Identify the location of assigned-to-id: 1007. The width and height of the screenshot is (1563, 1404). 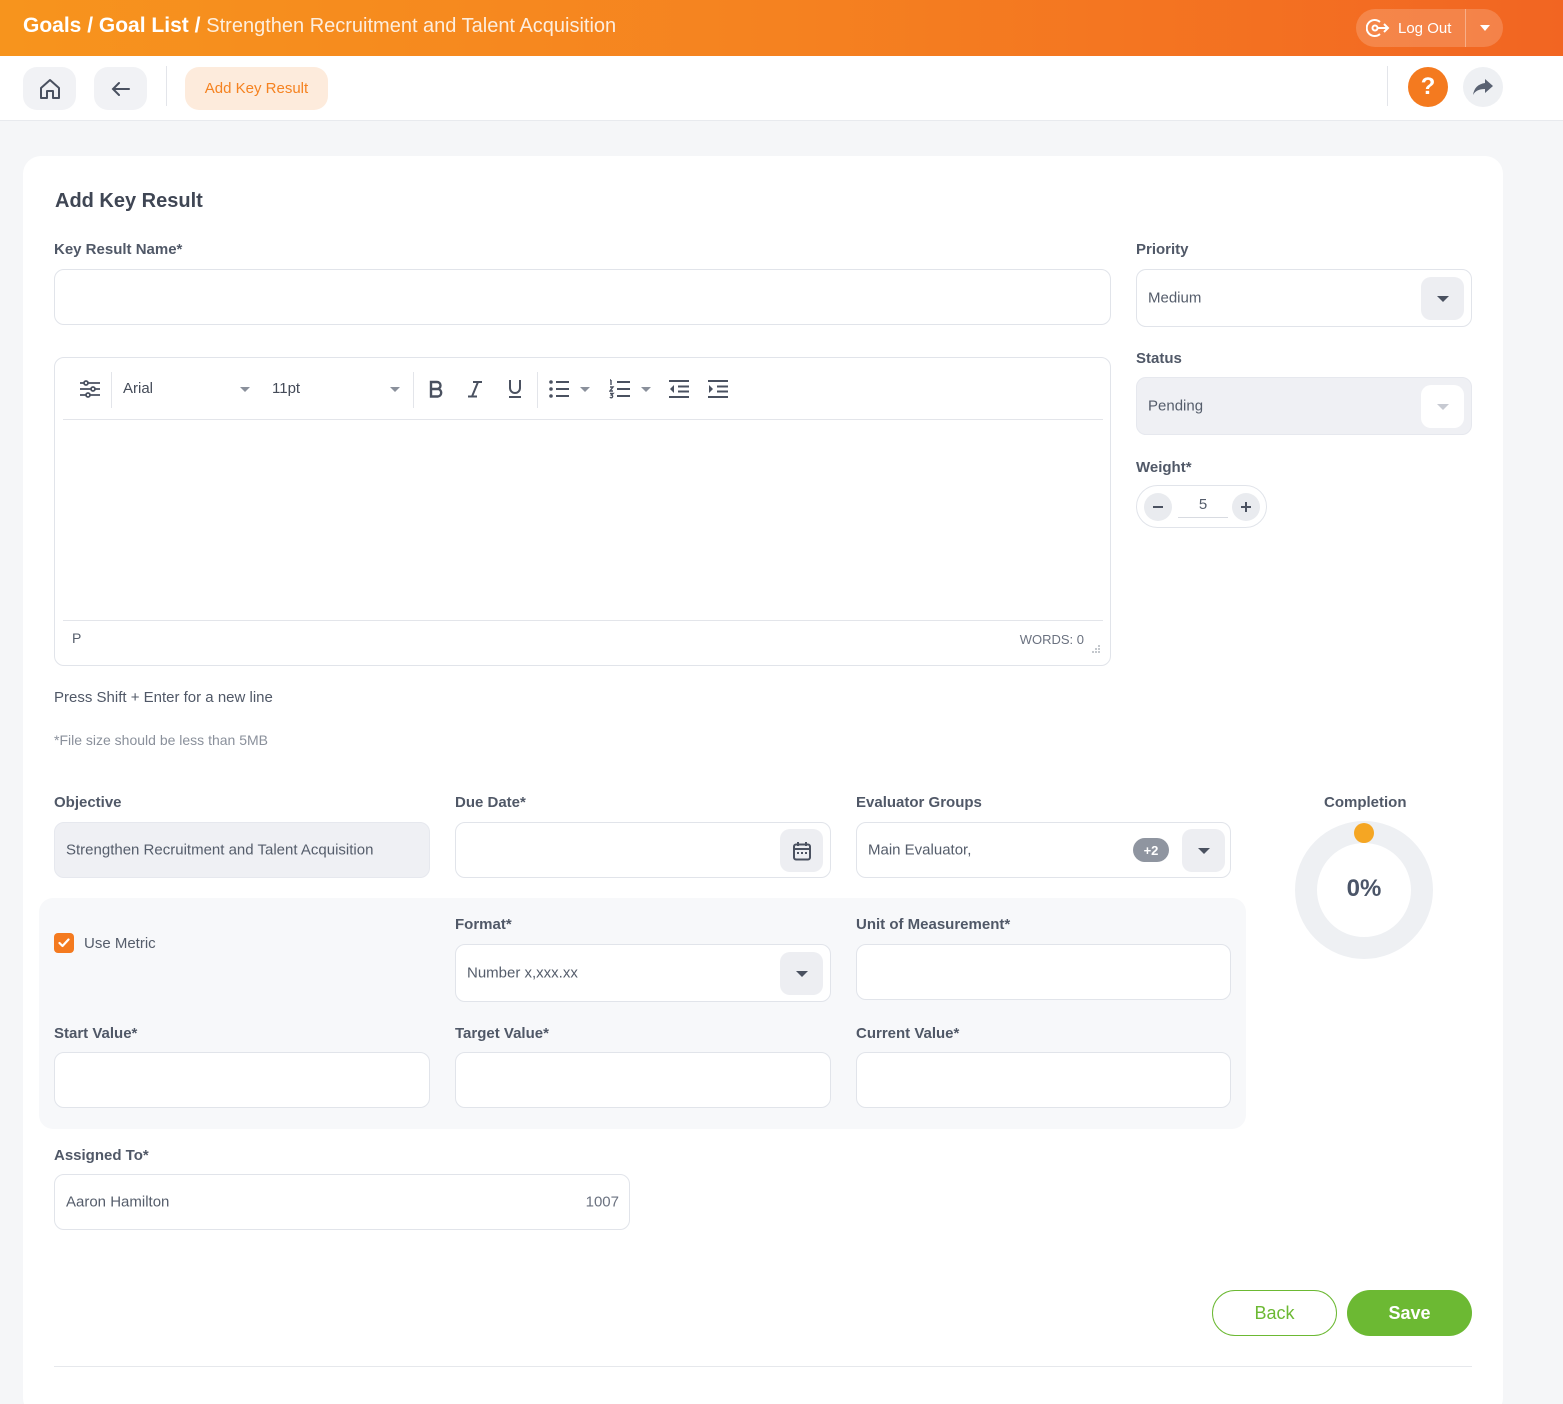
(602, 1202).